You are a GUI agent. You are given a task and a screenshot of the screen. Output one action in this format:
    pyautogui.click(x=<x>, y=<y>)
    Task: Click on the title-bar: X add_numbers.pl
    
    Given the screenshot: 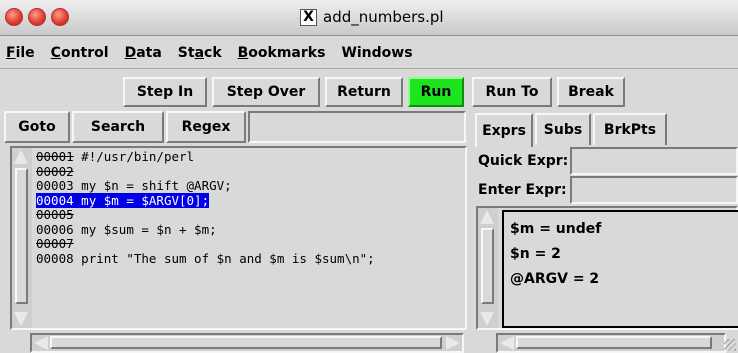 What is the action you would take?
    pyautogui.click(x=369, y=18)
    